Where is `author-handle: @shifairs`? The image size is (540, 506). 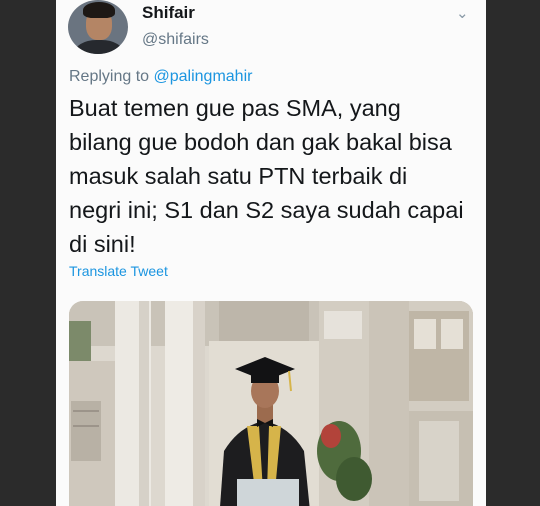 author-handle: @shifairs is located at coordinates (175, 40).